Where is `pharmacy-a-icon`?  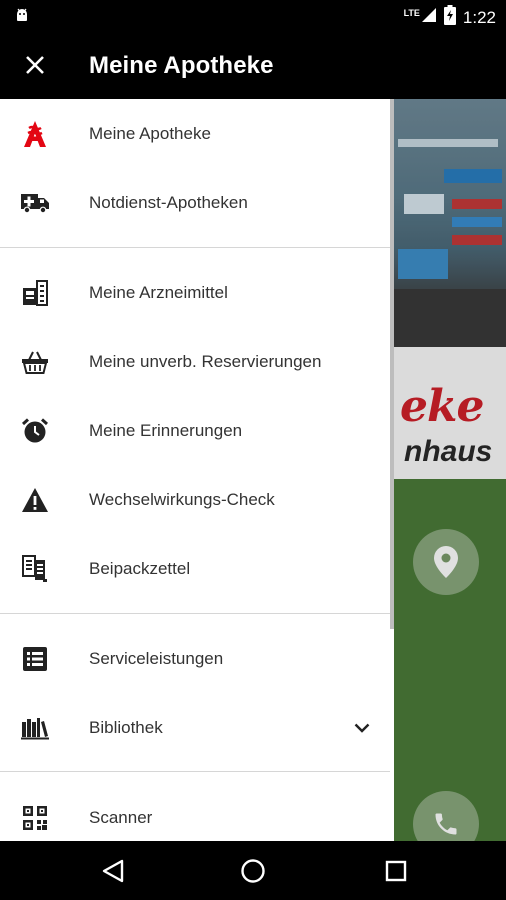
pharmacy-a-icon is located at coordinates (35, 134).